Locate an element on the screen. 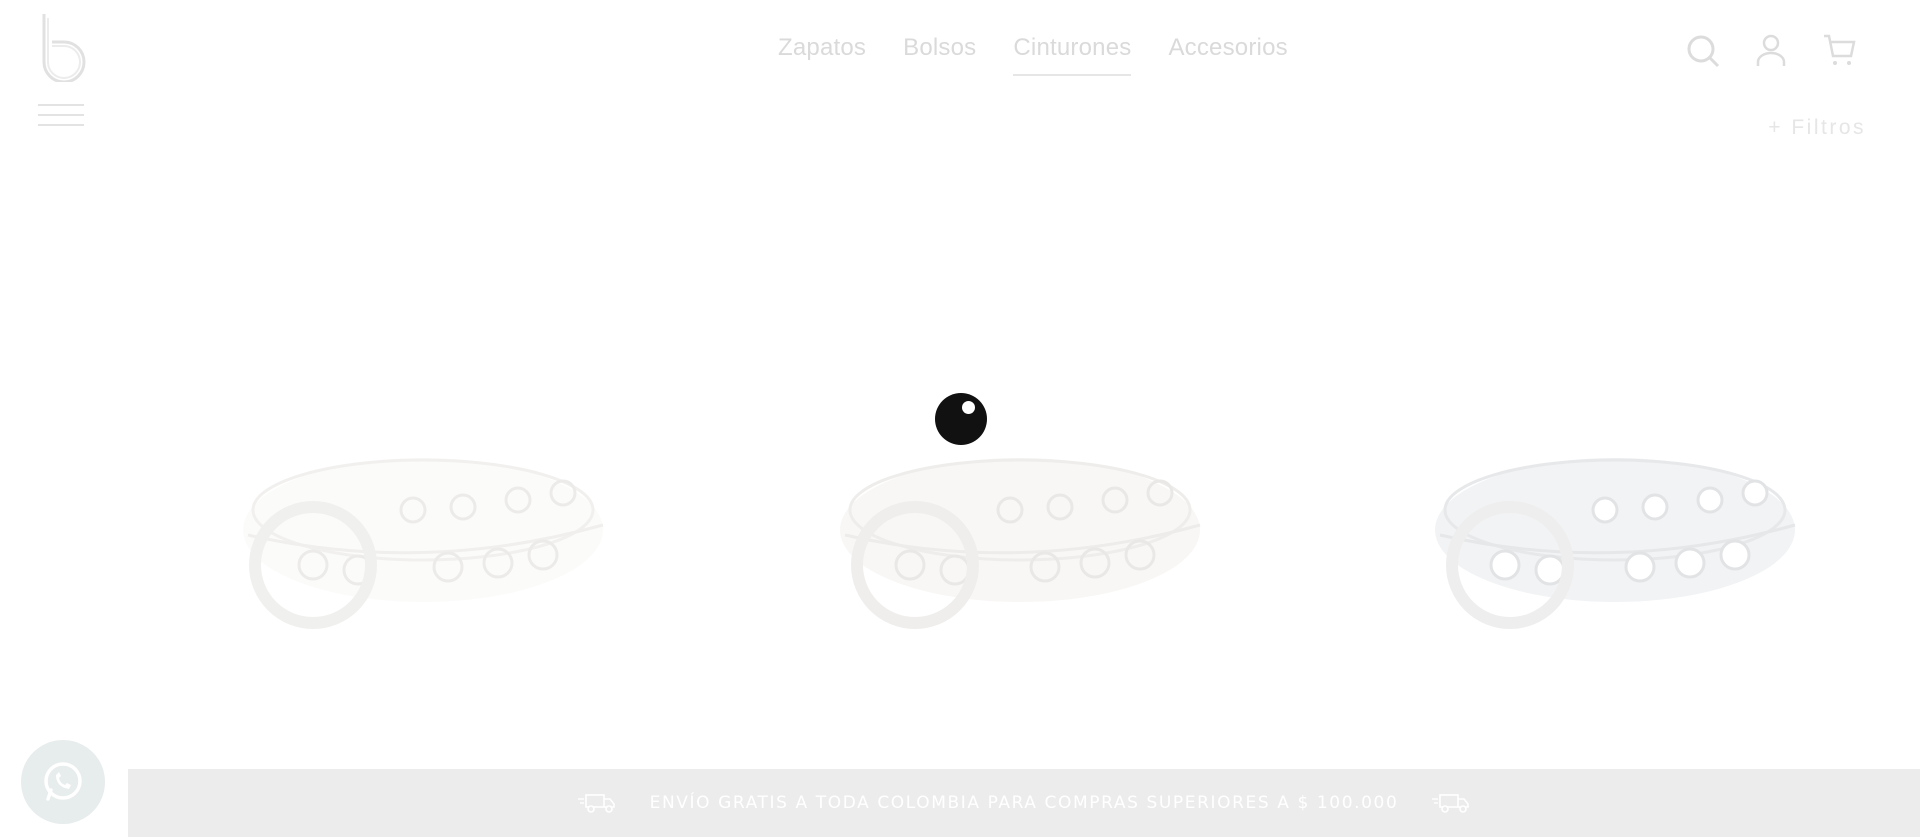 The height and width of the screenshot is (837, 1920). user-icon is located at coordinates (1771, 50).